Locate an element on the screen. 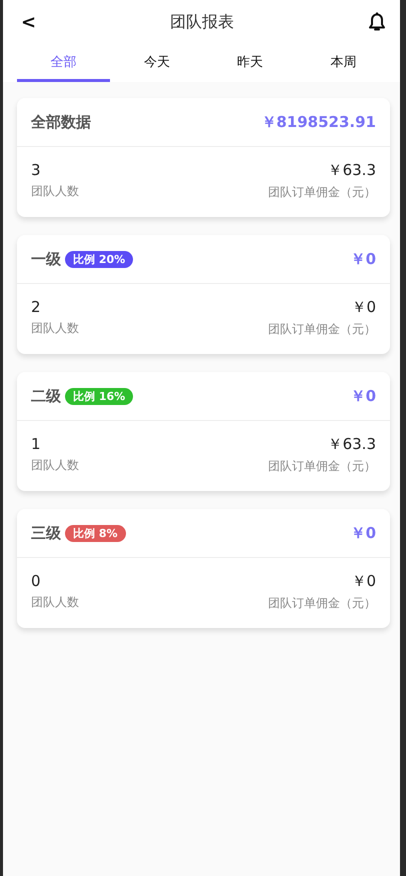 This screenshot has width=406, height=876. back-button: < is located at coordinates (28, 22).